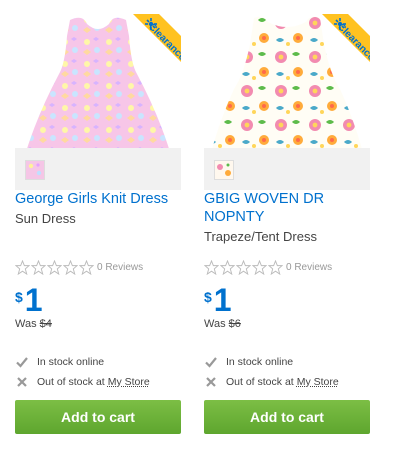 This screenshot has width=404, height=450. Describe the element at coordinates (287, 208) in the screenshot. I see `product-title: GBIG WOVEN DR NOPNTY` at that location.